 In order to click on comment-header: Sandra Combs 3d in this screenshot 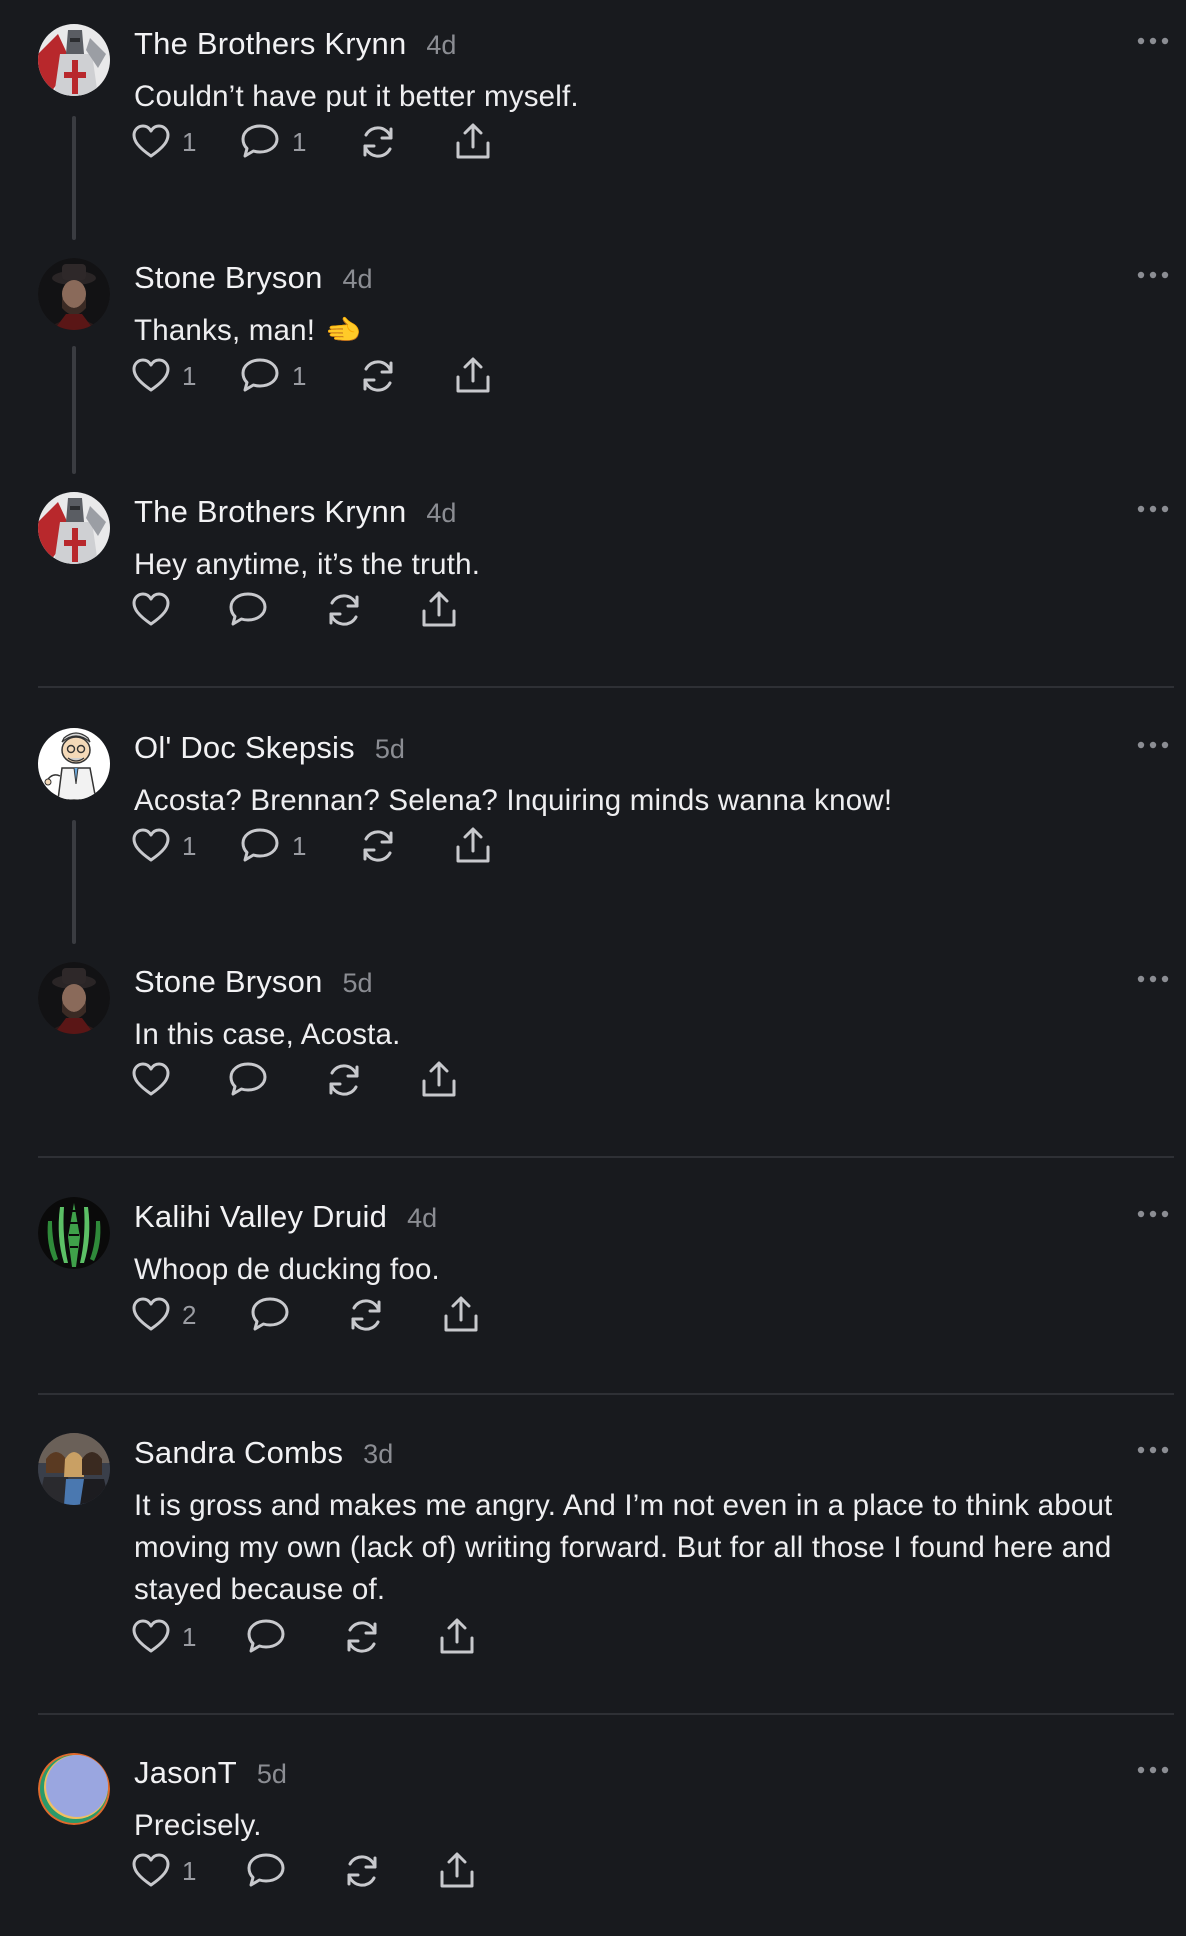, I will do `click(263, 1456)`.